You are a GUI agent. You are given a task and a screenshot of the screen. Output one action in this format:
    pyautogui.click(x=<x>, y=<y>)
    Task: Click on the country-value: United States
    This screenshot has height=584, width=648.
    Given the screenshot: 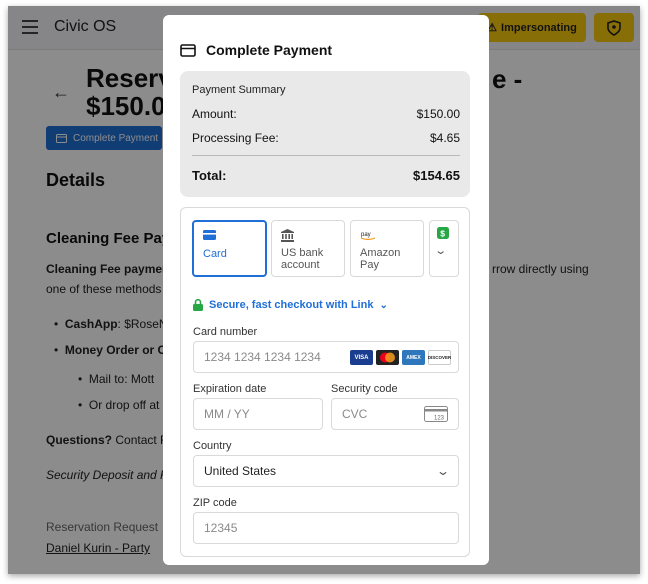 What is the action you would take?
    pyautogui.click(x=240, y=471)
    